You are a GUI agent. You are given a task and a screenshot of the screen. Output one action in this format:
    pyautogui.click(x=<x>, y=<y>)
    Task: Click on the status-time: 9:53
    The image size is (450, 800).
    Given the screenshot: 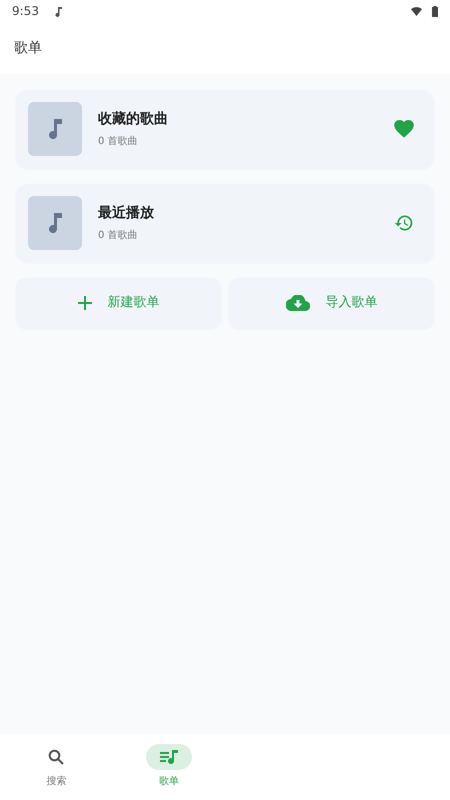 What is the action you would take?
    pyautogui.click(x=25, y=11)
    